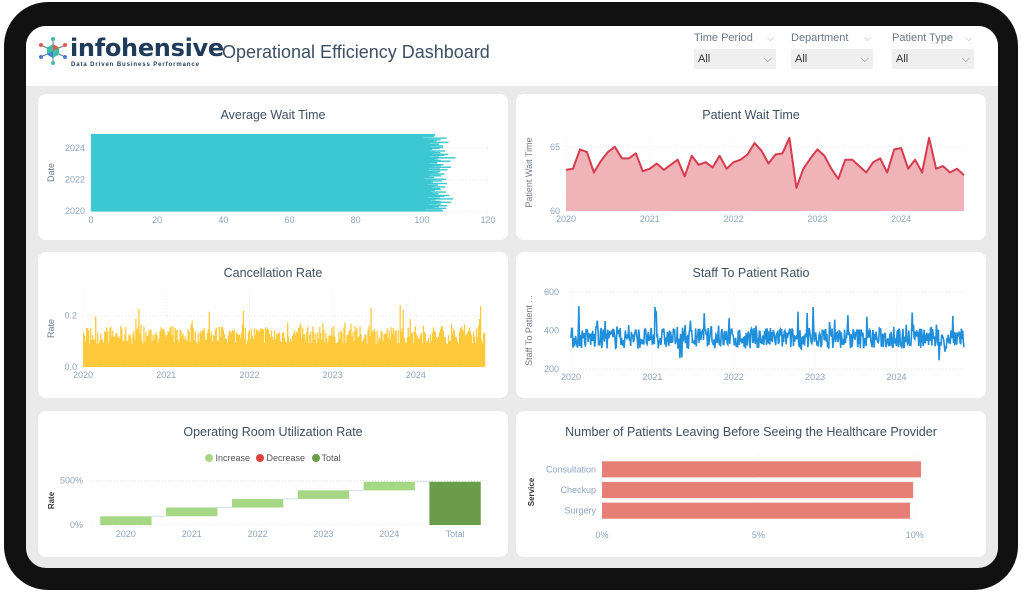  What do you see at coordinates (76, 525) in the screenshot?
I see `y-tick-label: 0%` at bounding box center [76, 525].